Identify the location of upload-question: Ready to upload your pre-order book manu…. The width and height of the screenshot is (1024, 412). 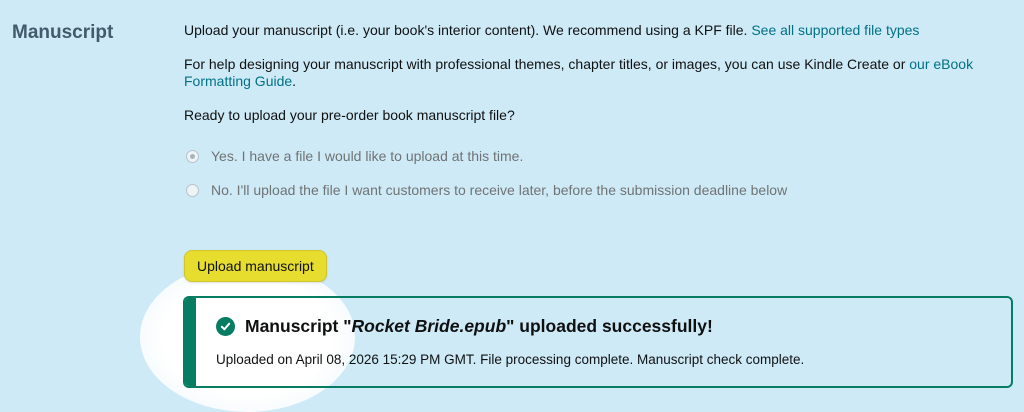
(349, 115).